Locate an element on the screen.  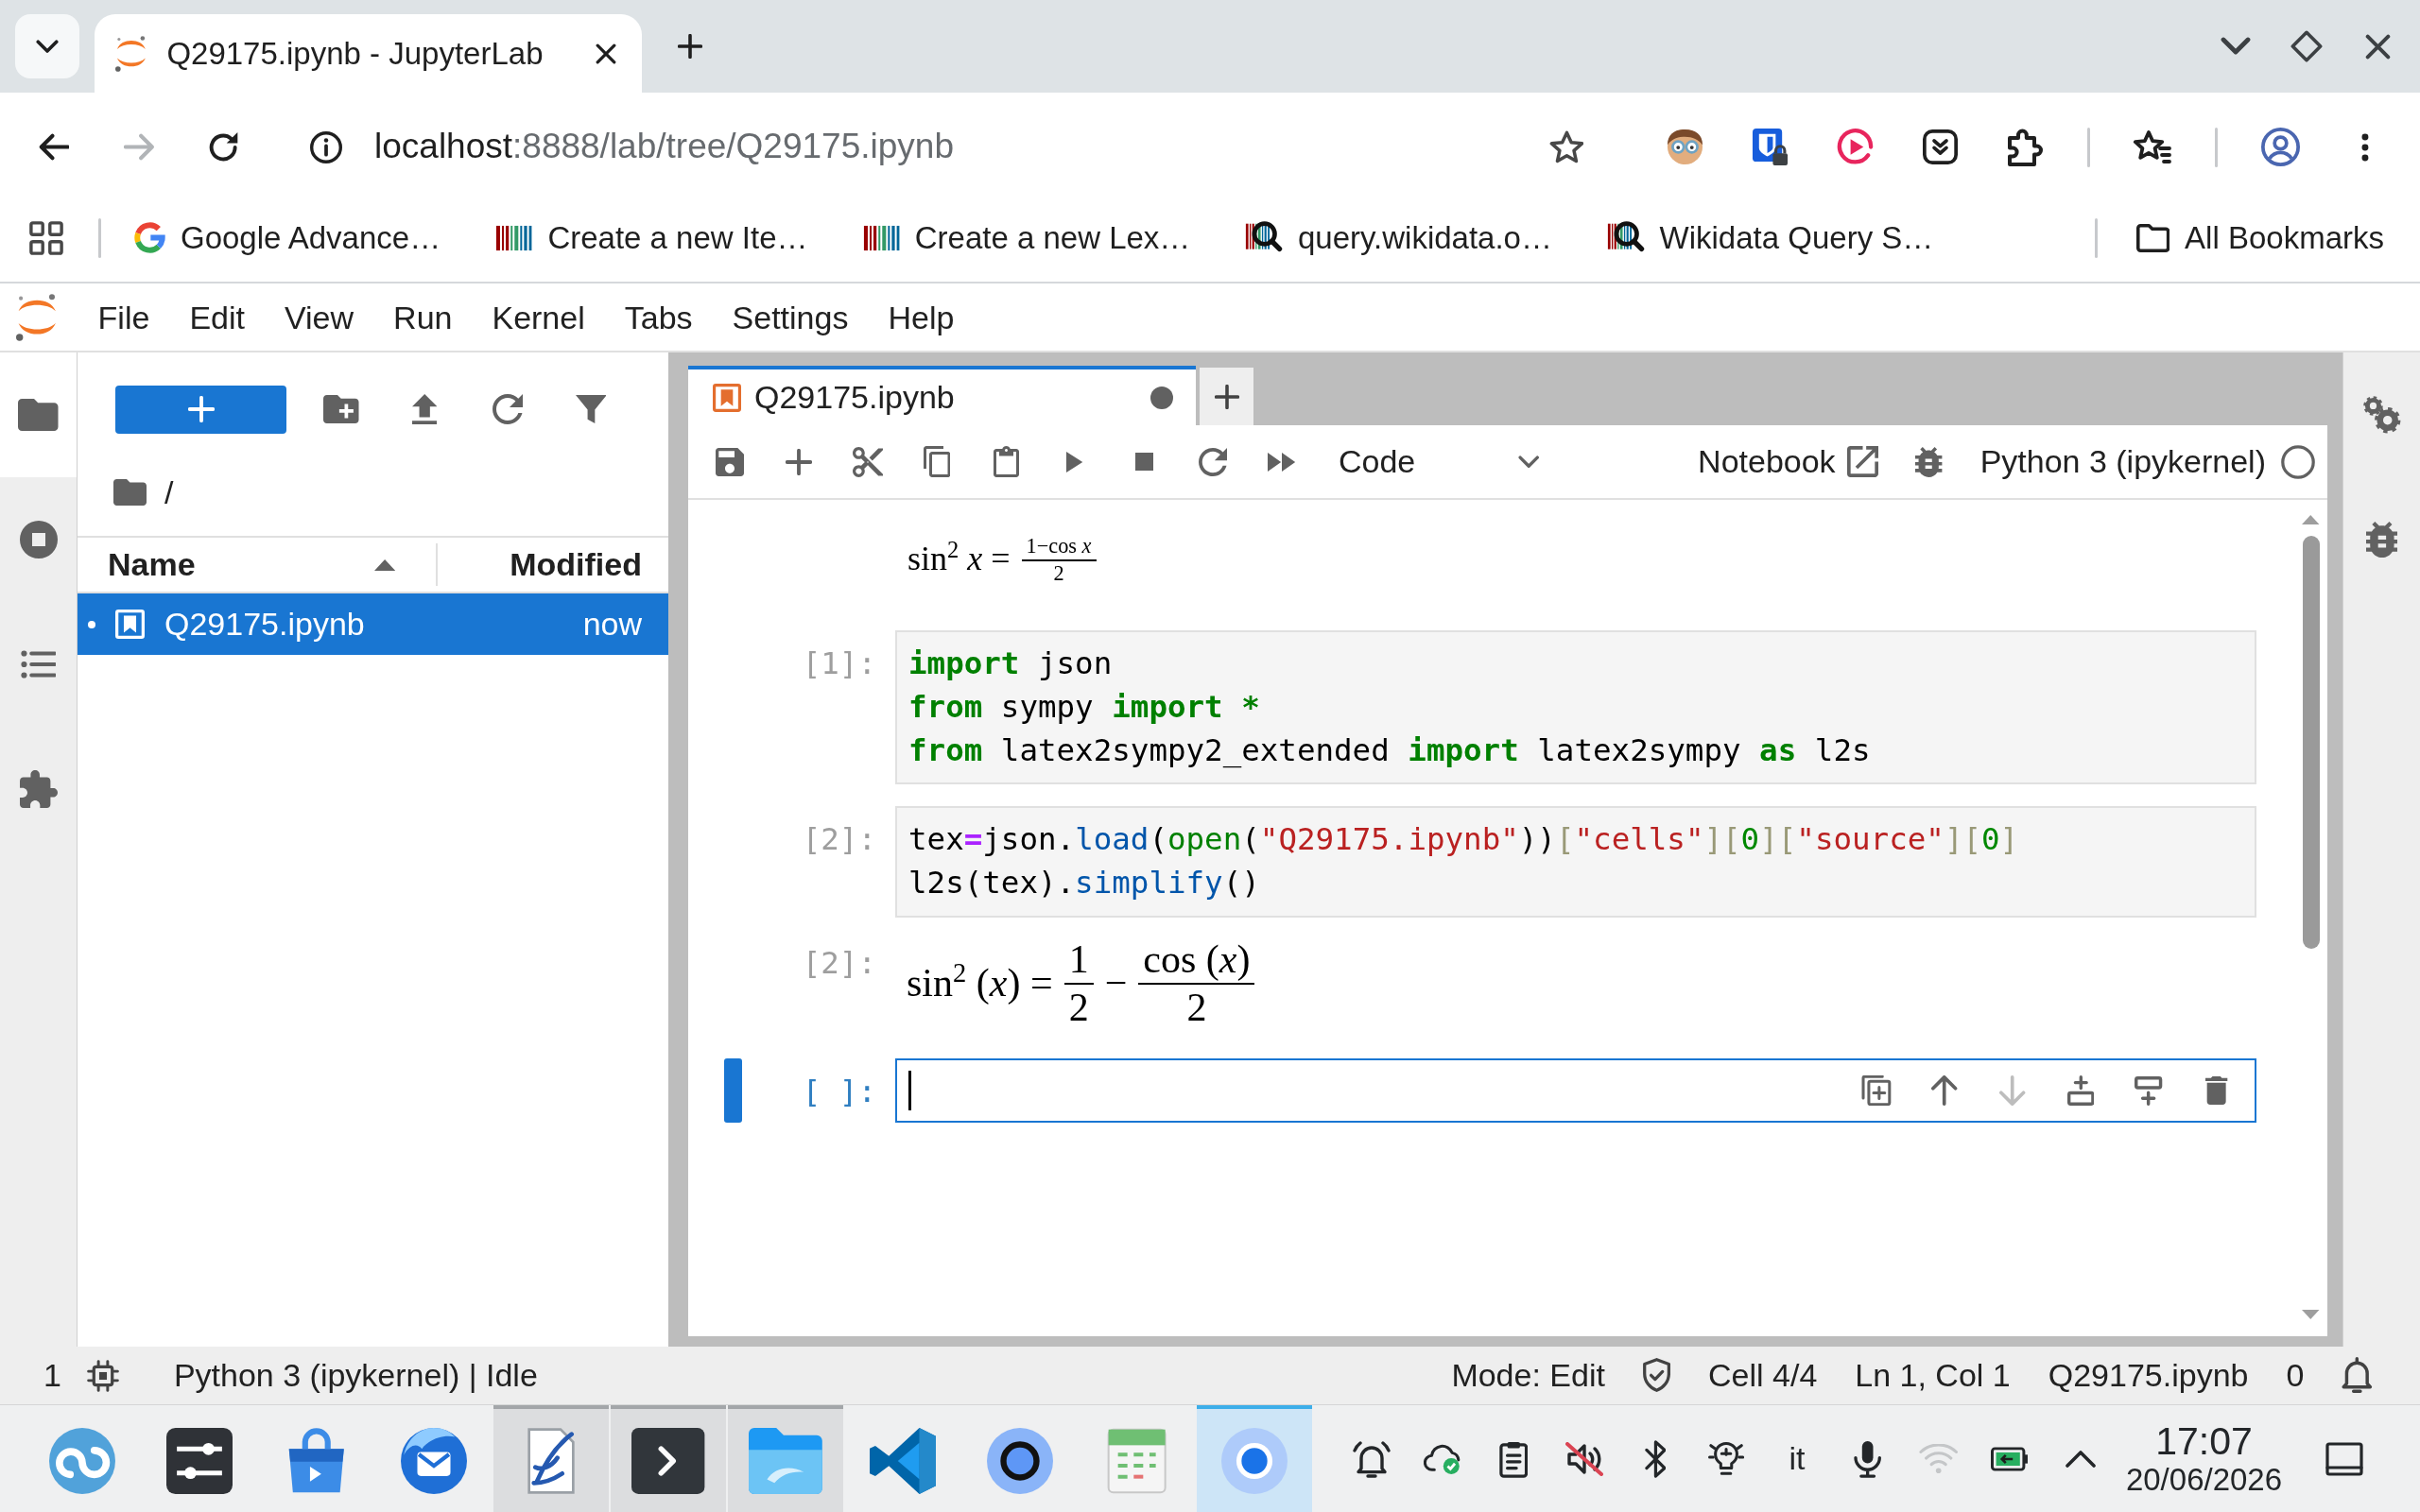
keyboard-layout: it is located at coordinates (1797, 1458).